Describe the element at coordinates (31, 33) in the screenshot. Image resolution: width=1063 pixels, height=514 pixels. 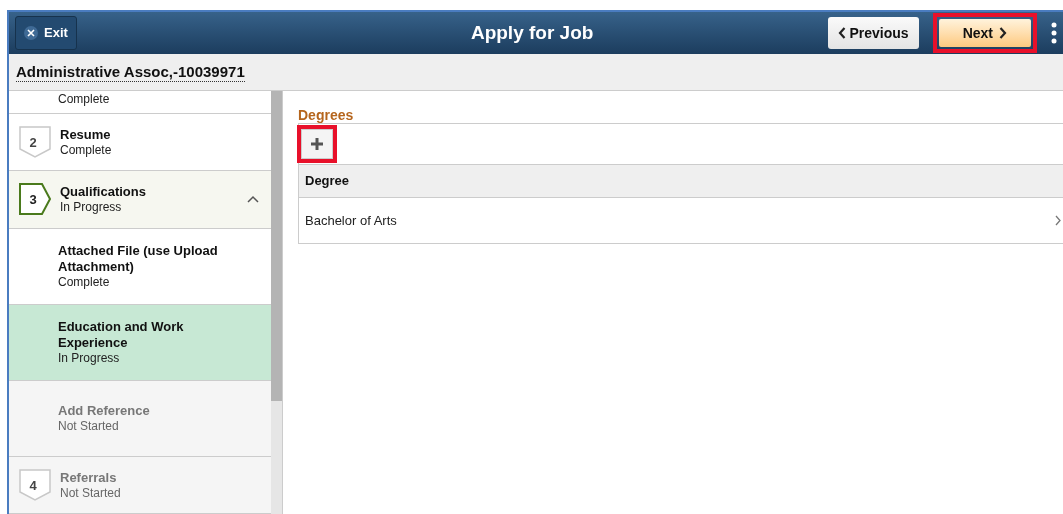
I see `close-icon` at that location.